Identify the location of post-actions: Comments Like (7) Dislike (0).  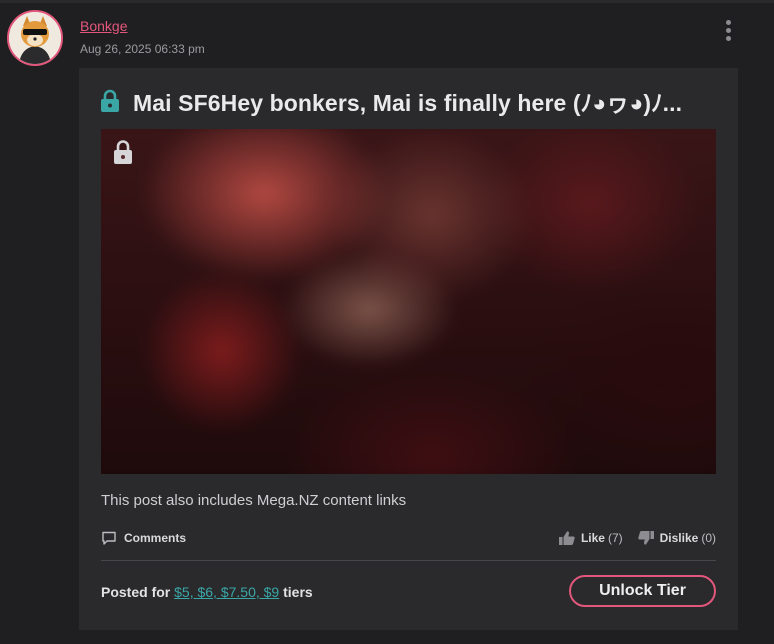
(408, 540).